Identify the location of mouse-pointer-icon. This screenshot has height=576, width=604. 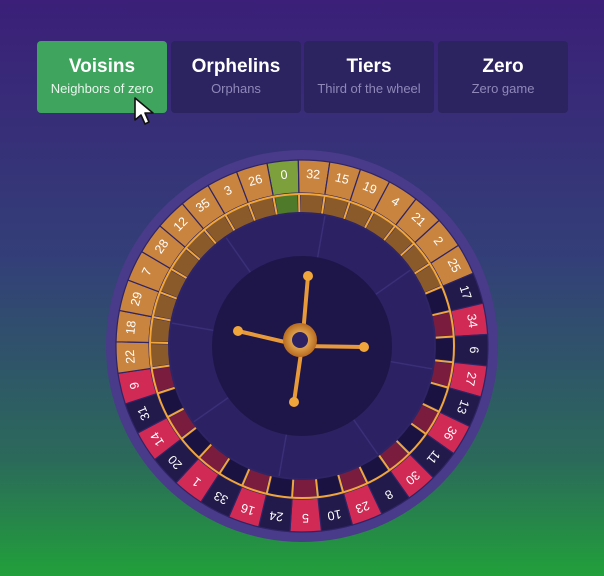
(144, 111).